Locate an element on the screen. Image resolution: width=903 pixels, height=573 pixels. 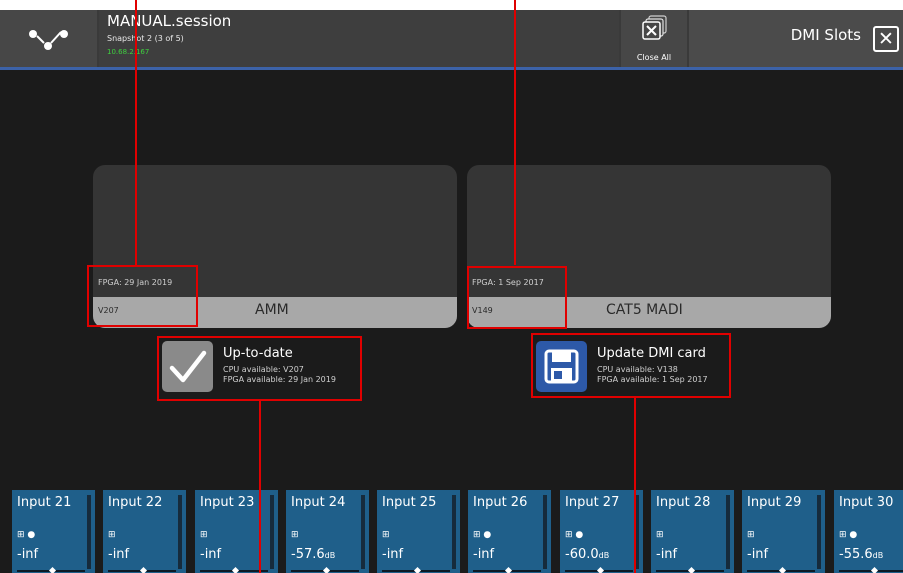
network-logo-icon is located at coordinates (48, 40).